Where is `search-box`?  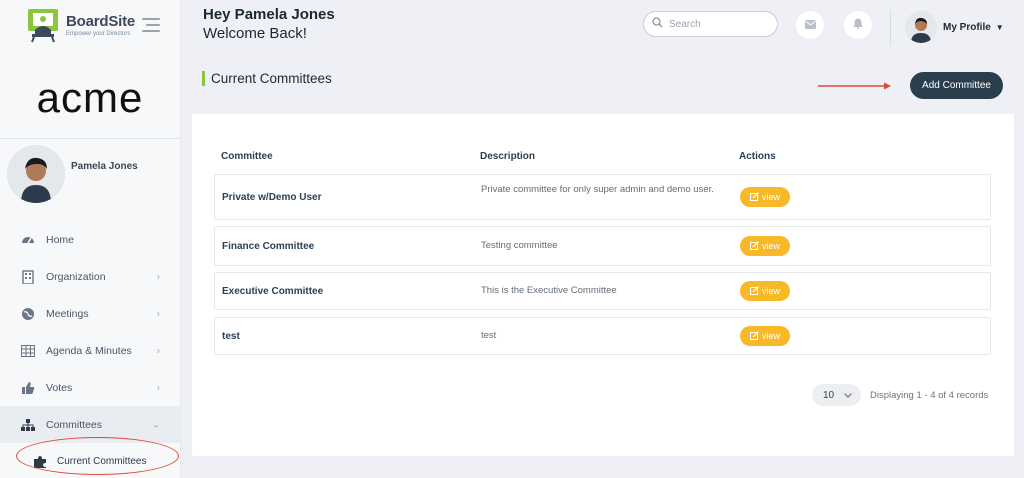
search-box is located at coordinates (710, 24).